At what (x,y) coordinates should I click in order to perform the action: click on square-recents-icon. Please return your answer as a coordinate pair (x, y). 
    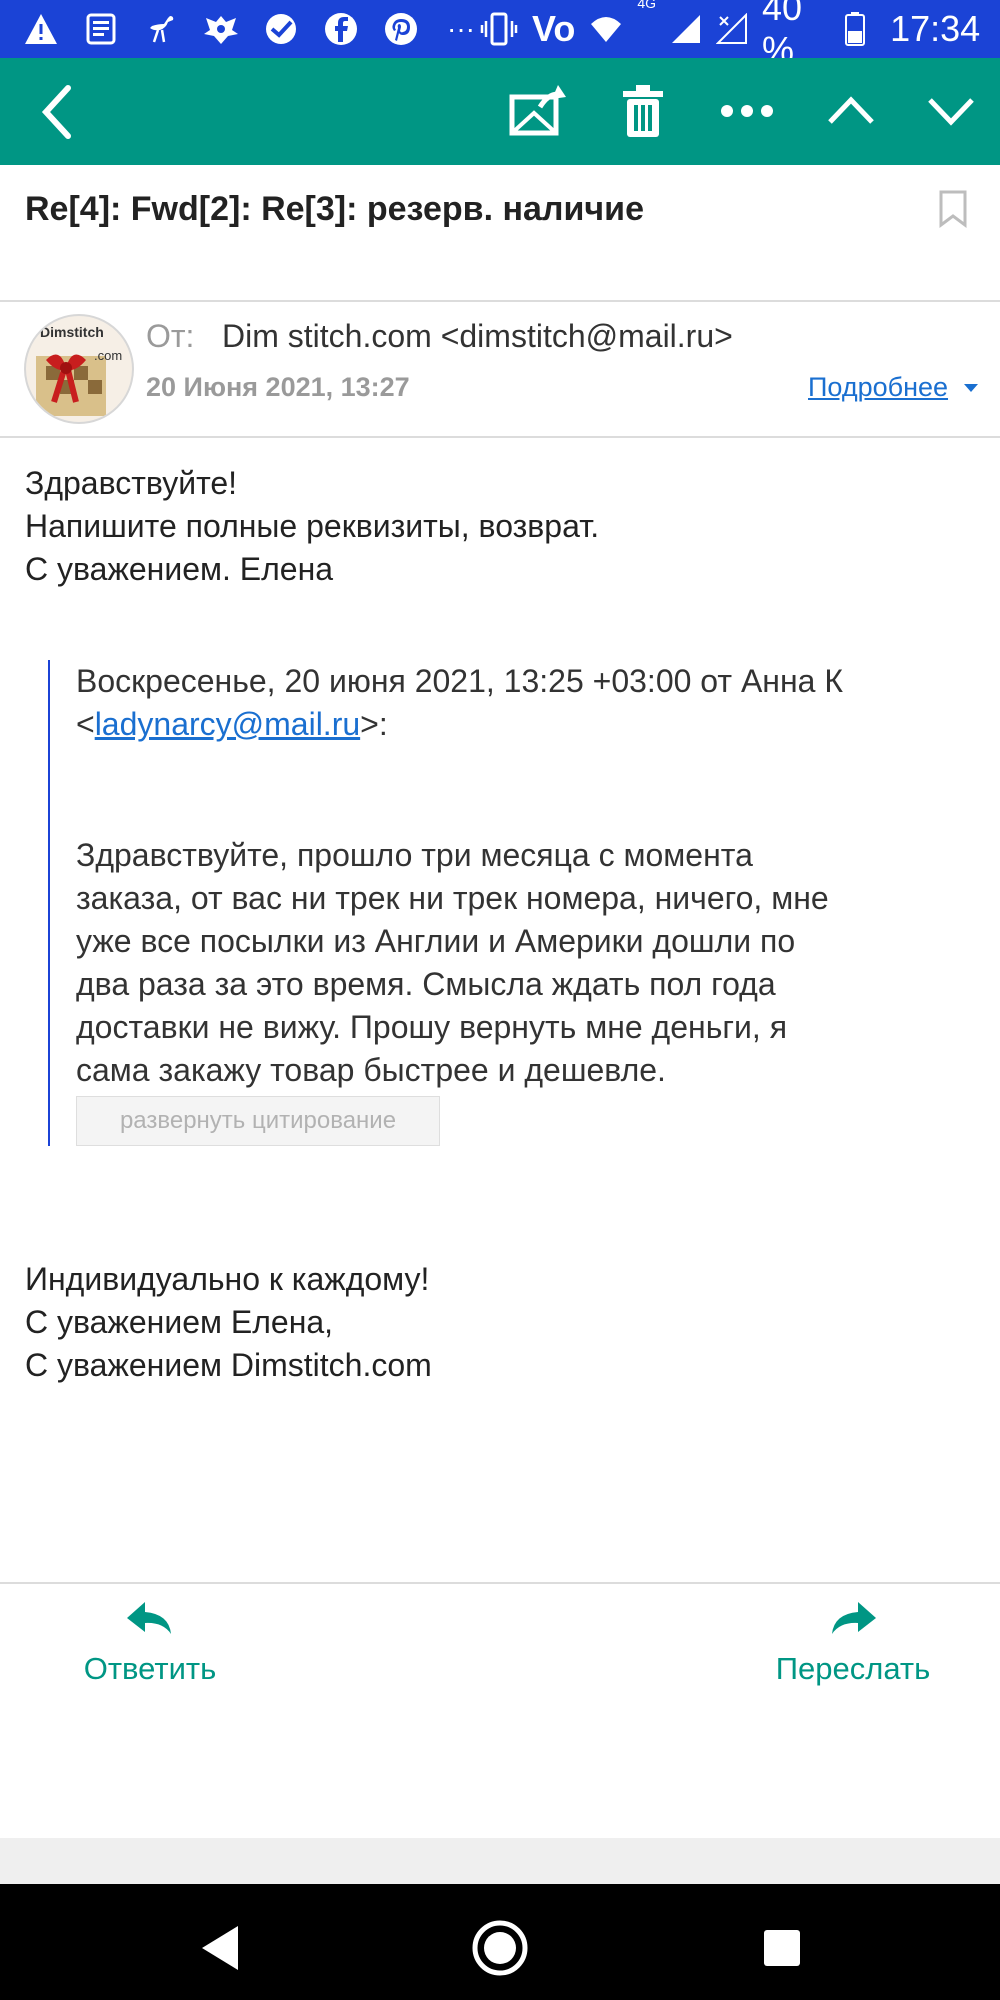
    Looking at the image, I should click on (782, 1948).